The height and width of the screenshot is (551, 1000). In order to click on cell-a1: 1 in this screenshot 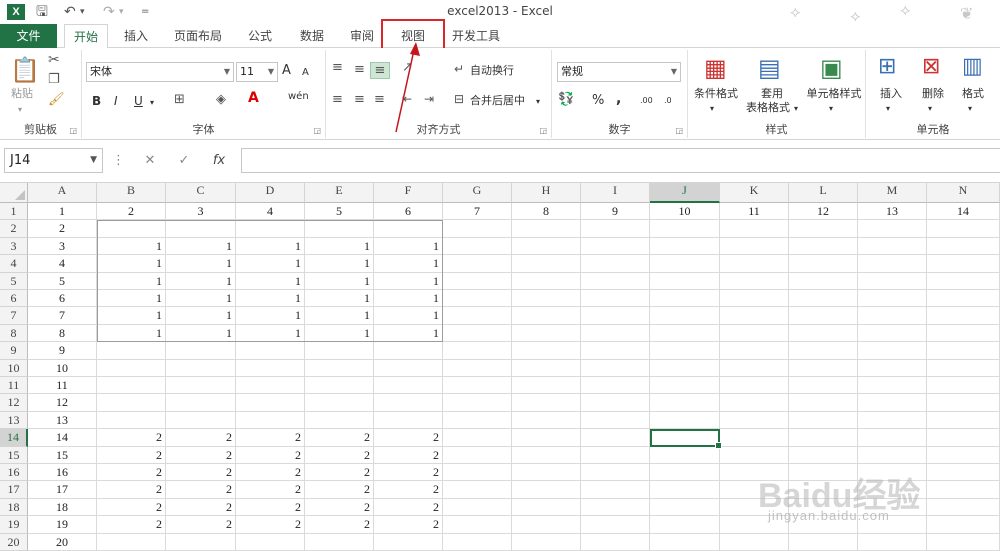, I will do `click(62, 212)`.